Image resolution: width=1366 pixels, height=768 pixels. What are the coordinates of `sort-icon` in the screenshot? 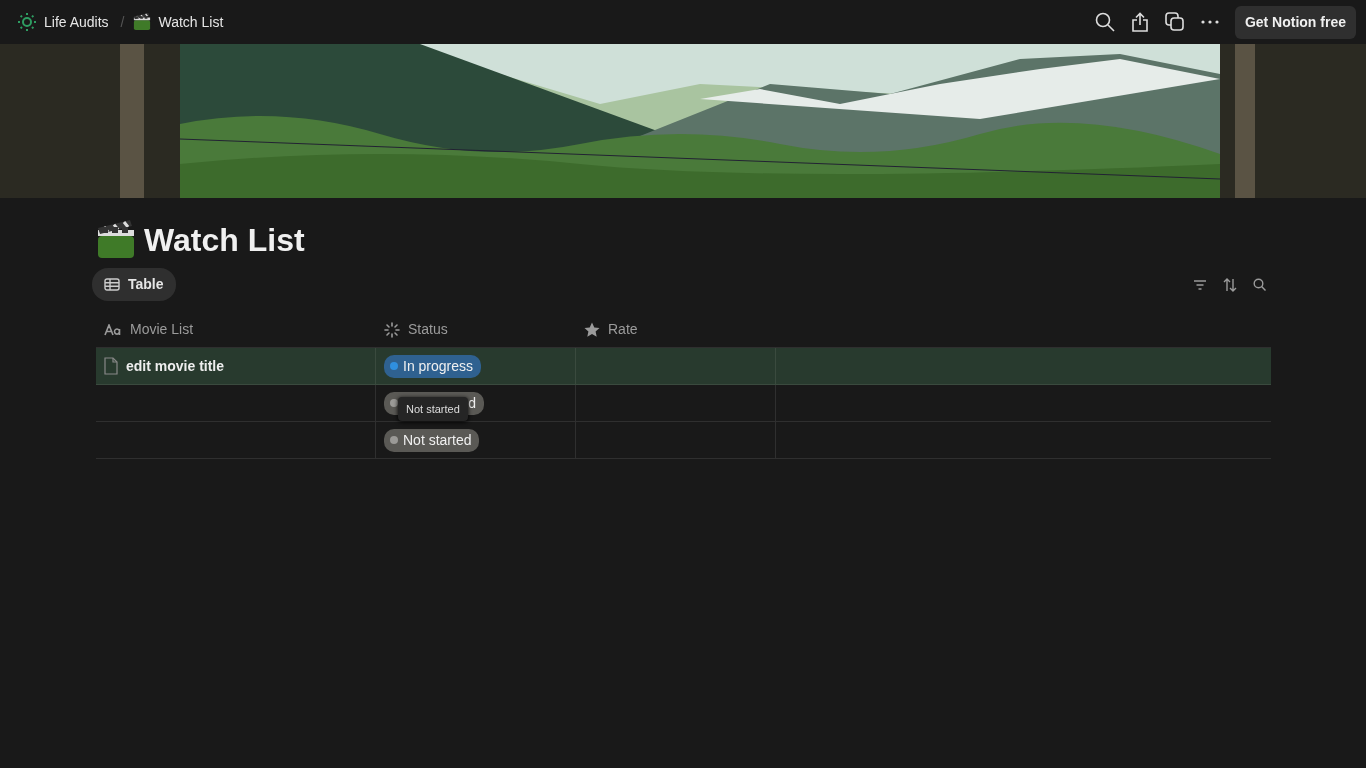 It's located at (1230, 284).